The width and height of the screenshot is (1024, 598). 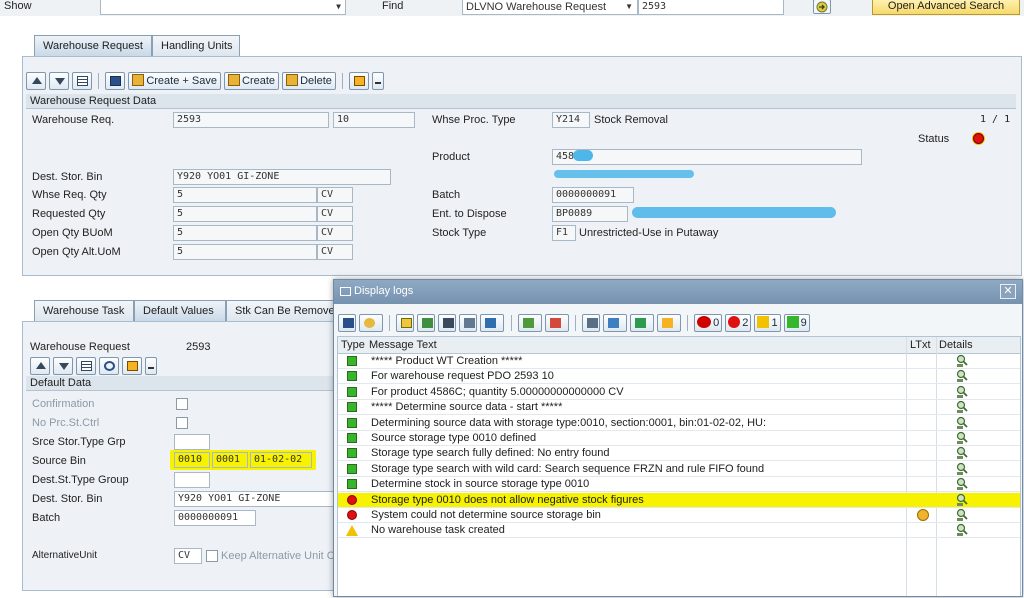 I want to click on filter-success-button: 9, so click(x=796, y=323).